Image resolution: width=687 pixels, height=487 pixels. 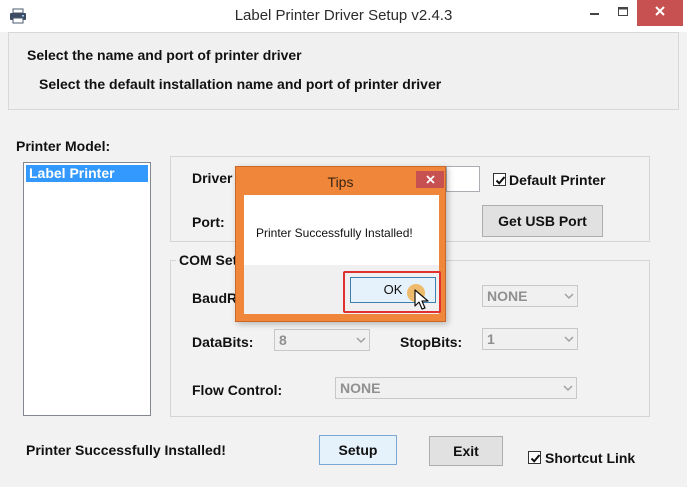 I want to click on shortcut-link-checkbox, so click(x=534, y=457).